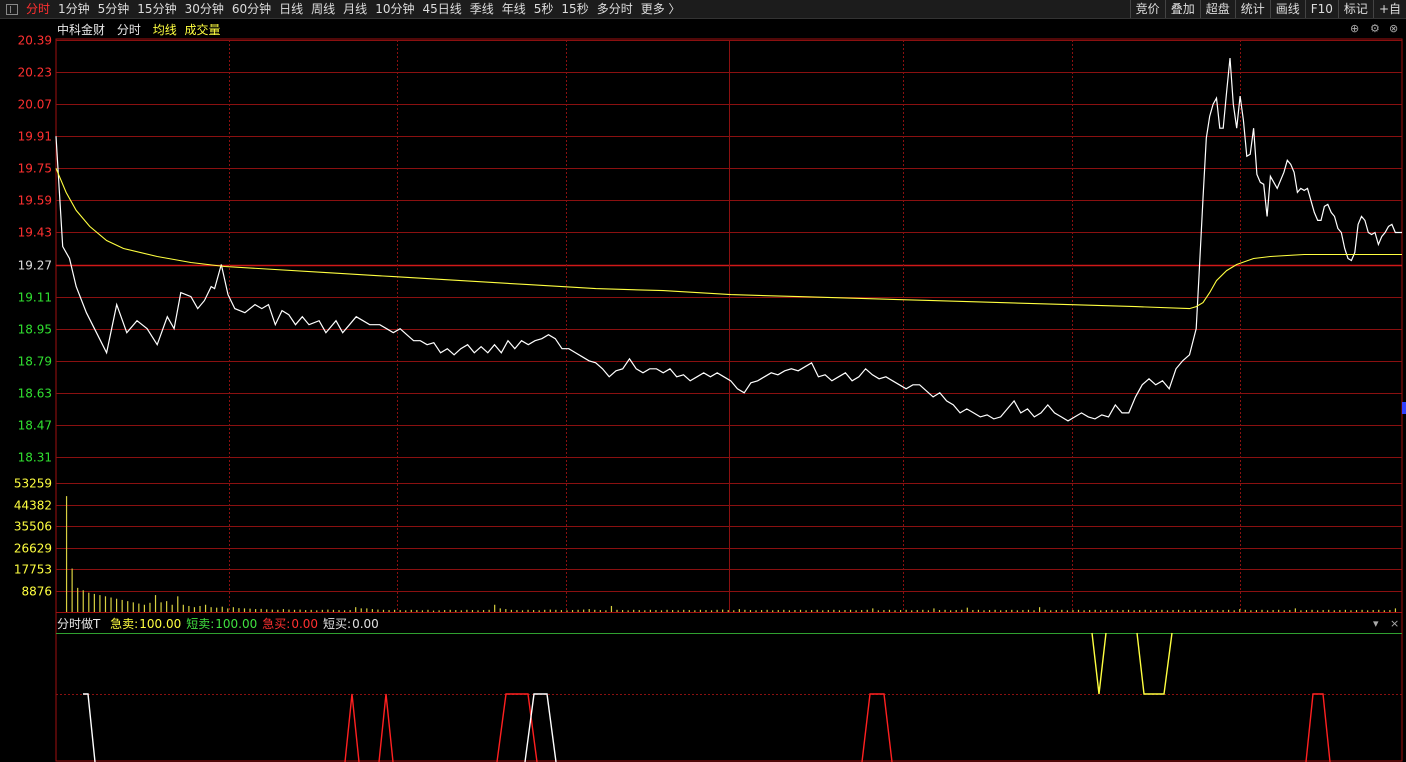 This screenshot has width=1406, height=762. Describe the element at coordinates (1376, 623) in the screenshot. I see `indicator-menu-icon: ▾` at that location.